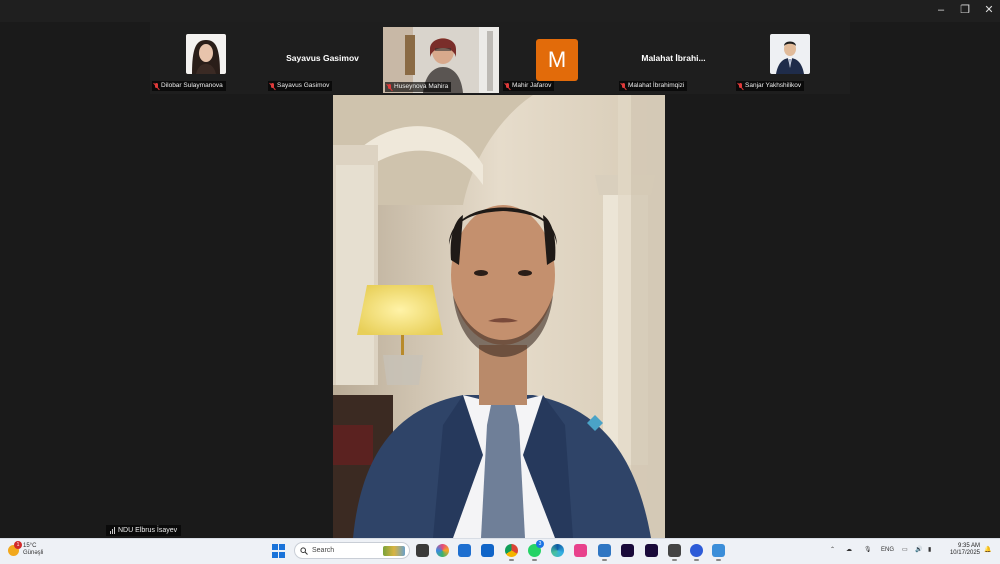 The height and width of the screenshot is (564, 1000). I want to click on notification-badge: 1, so click(18, 544).